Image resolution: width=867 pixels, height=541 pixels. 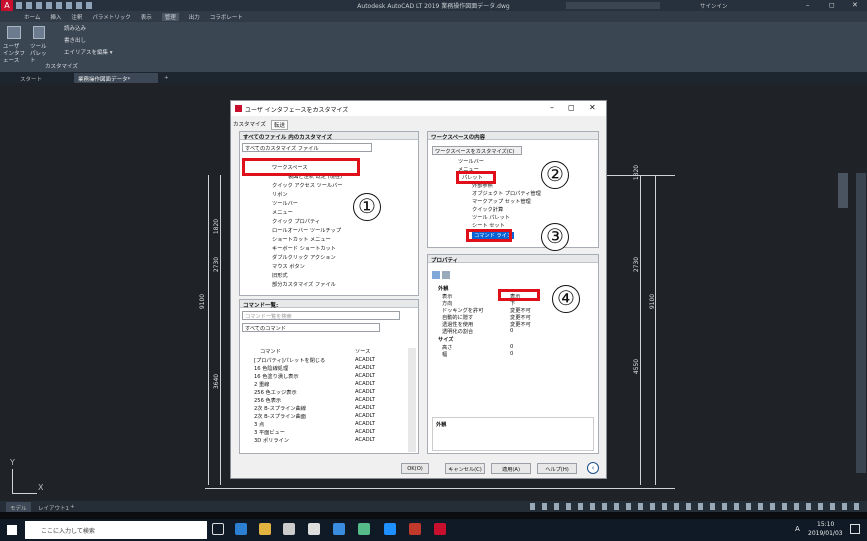 What do you see at coordinates (364, 529) in the screenshot?
I see `media-icon` at bounding box center [364, 529].